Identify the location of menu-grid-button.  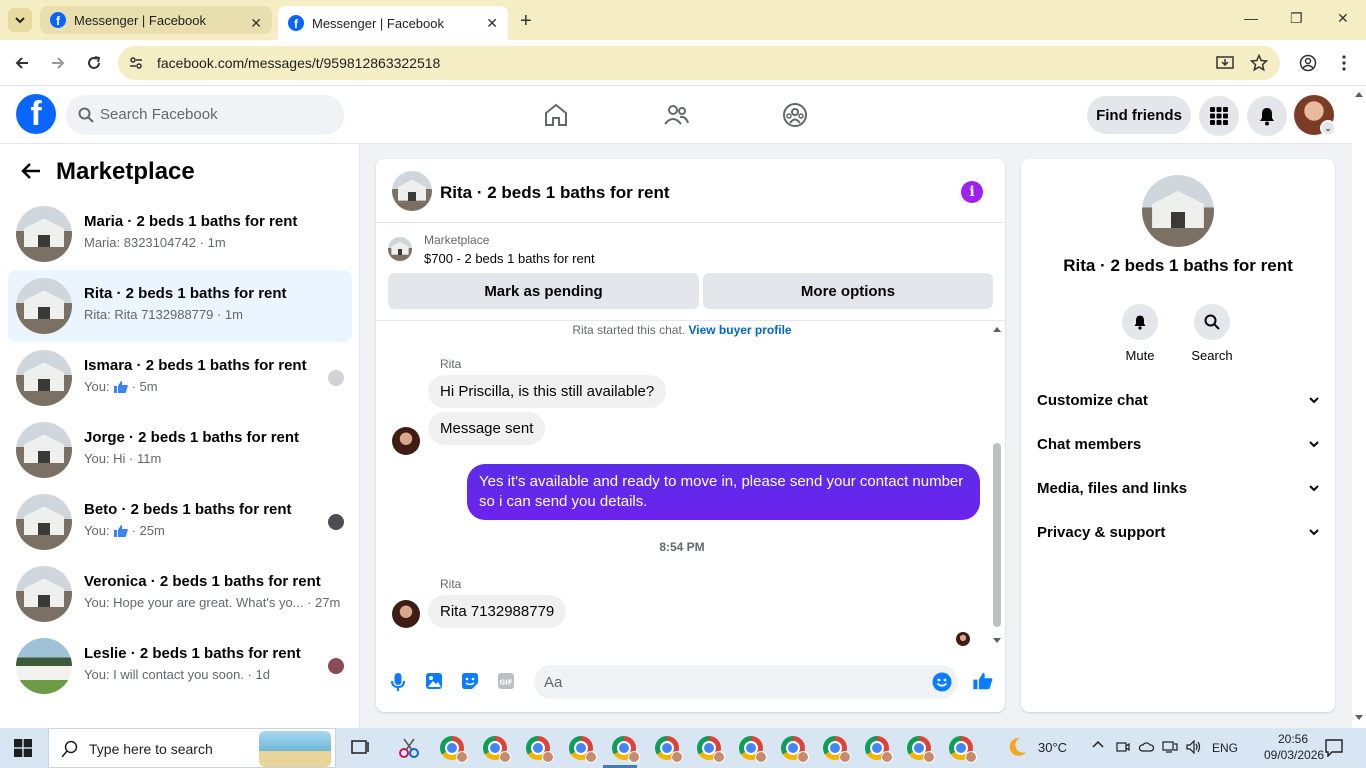
(1219, 116).